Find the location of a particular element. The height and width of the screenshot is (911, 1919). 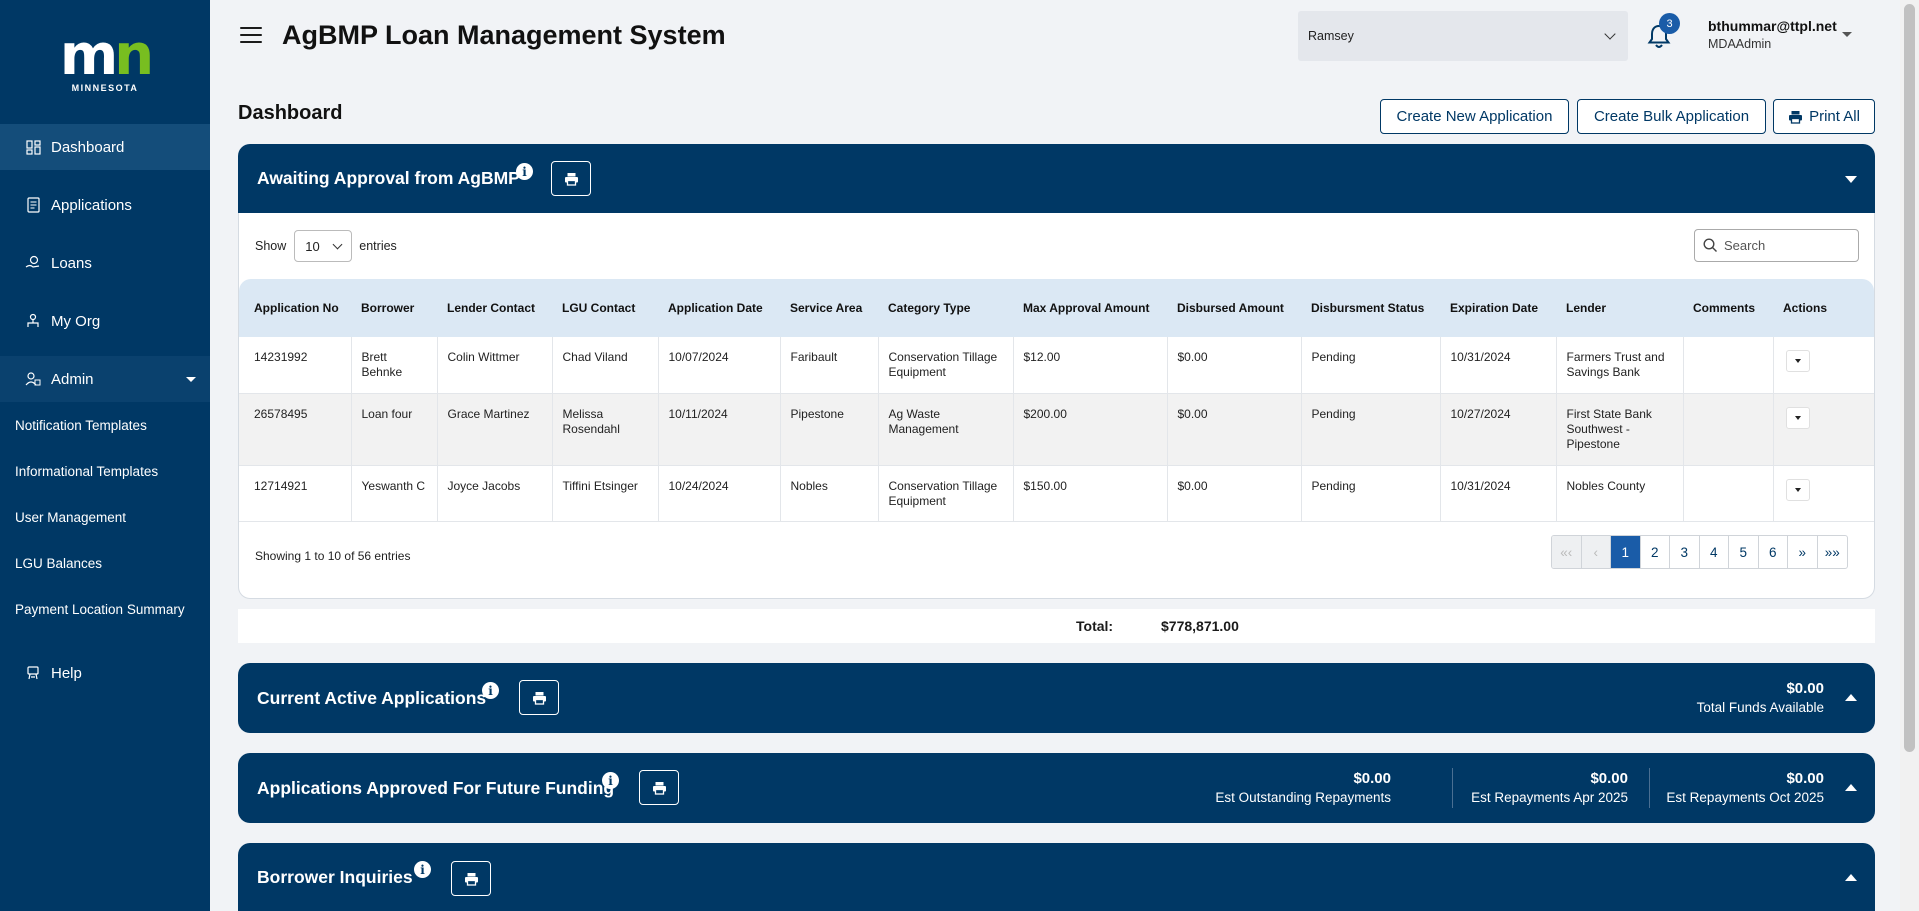

sidebar-item-payment-location-summary: Payment Location Summary is located at coordinates (105, 609).